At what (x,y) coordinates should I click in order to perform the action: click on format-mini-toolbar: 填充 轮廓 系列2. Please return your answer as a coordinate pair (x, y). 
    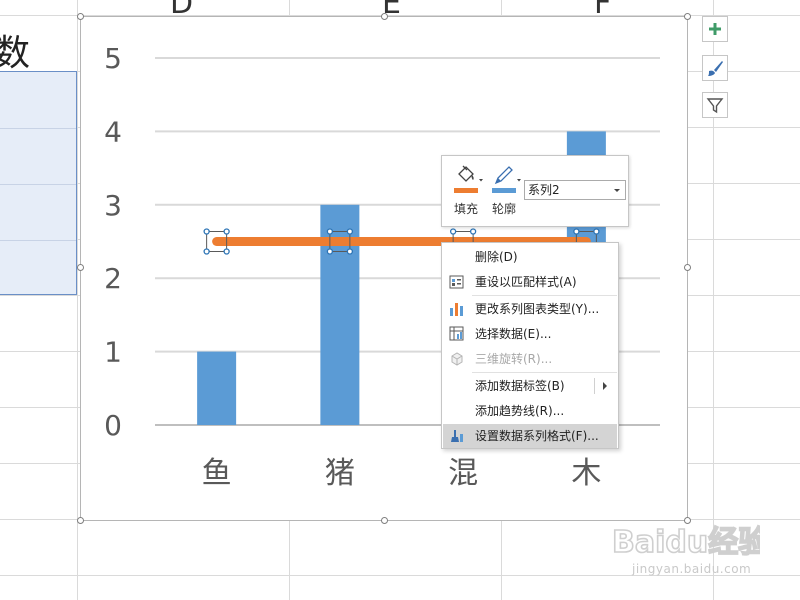
    Looking at the image, I should click on (535, 191).